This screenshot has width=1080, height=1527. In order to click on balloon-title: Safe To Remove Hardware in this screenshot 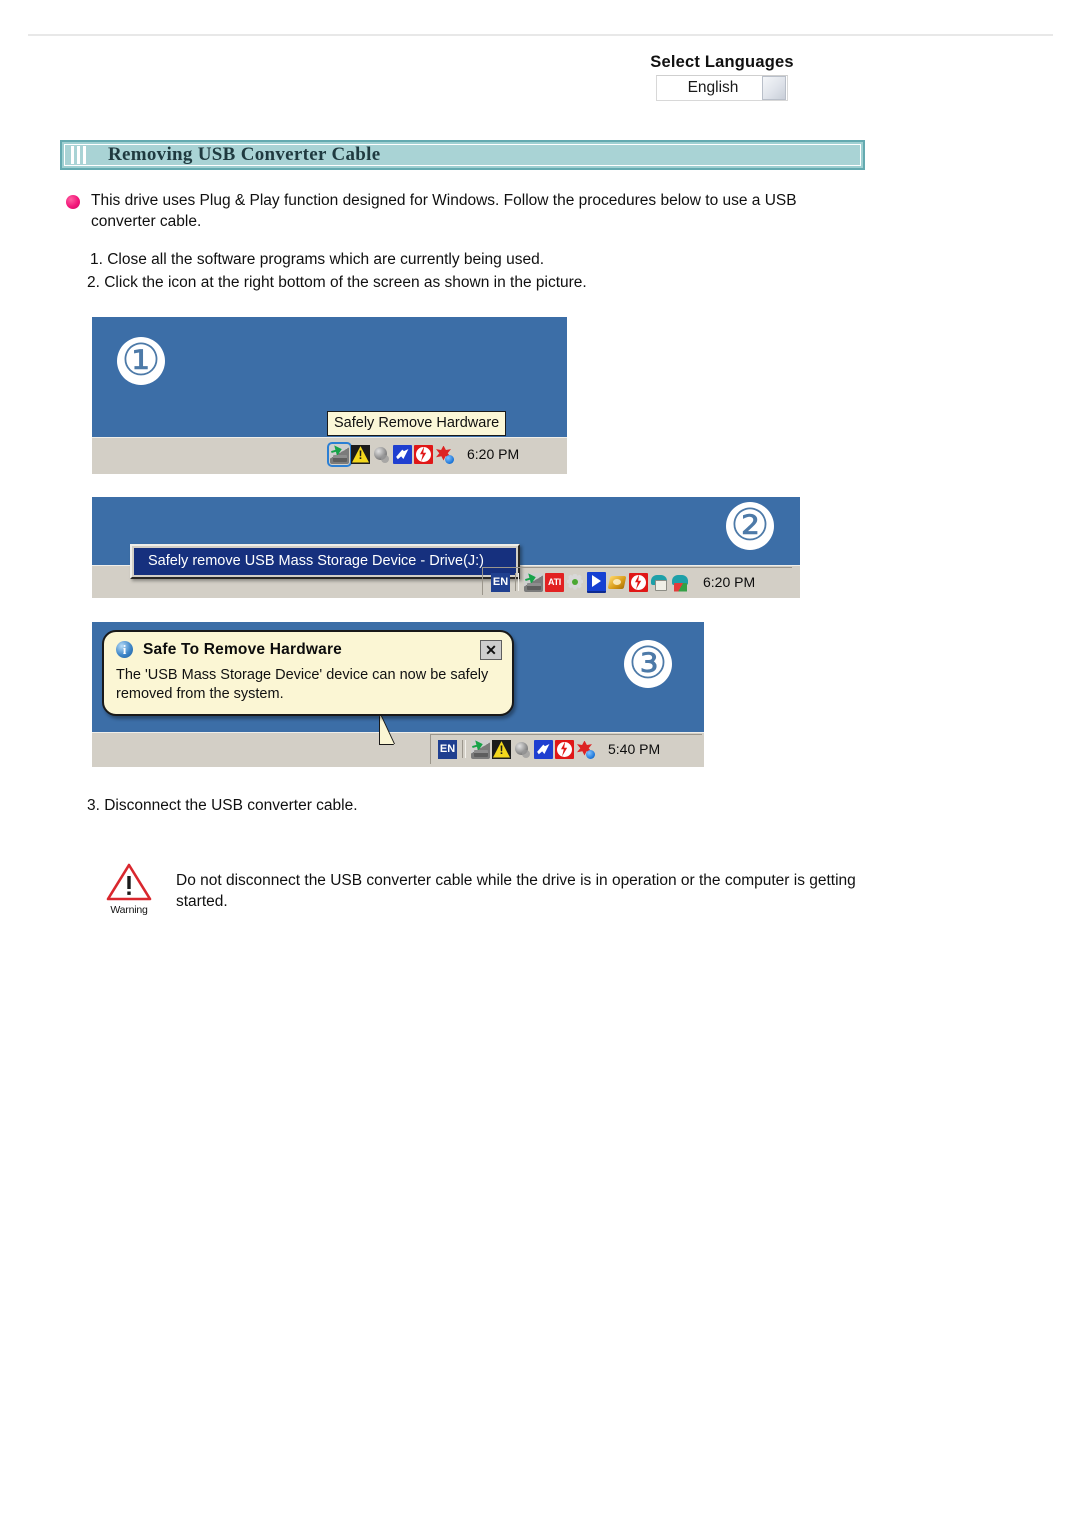, I will do `click(242, 649)`.